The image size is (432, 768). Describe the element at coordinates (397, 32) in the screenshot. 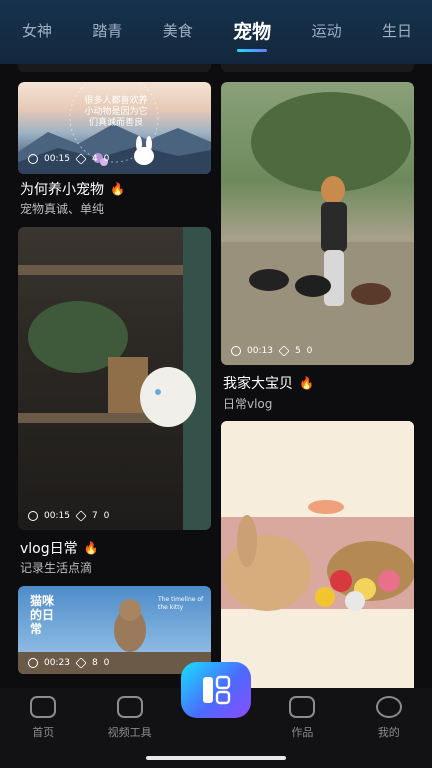

I see `tab-birthday: 生日` at that location.